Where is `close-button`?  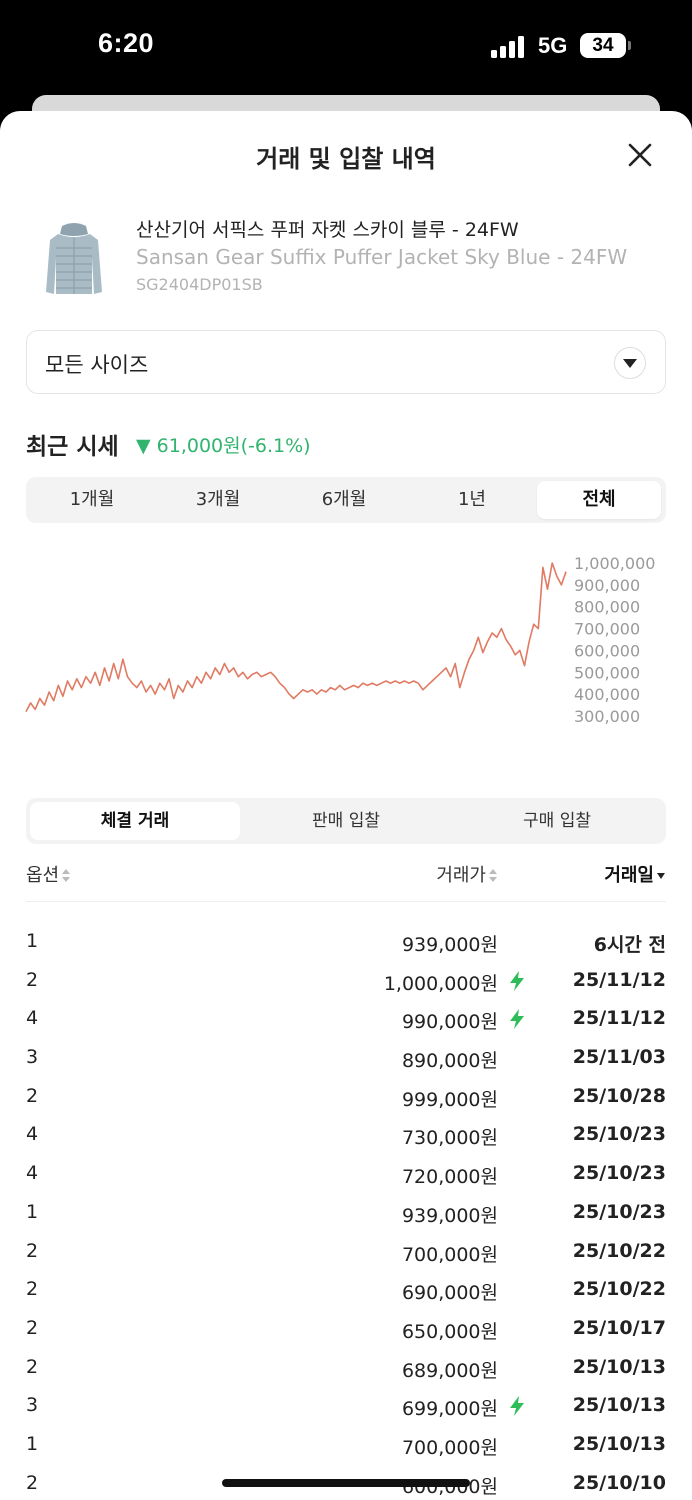
close-button is located at coordinates (640, 155).